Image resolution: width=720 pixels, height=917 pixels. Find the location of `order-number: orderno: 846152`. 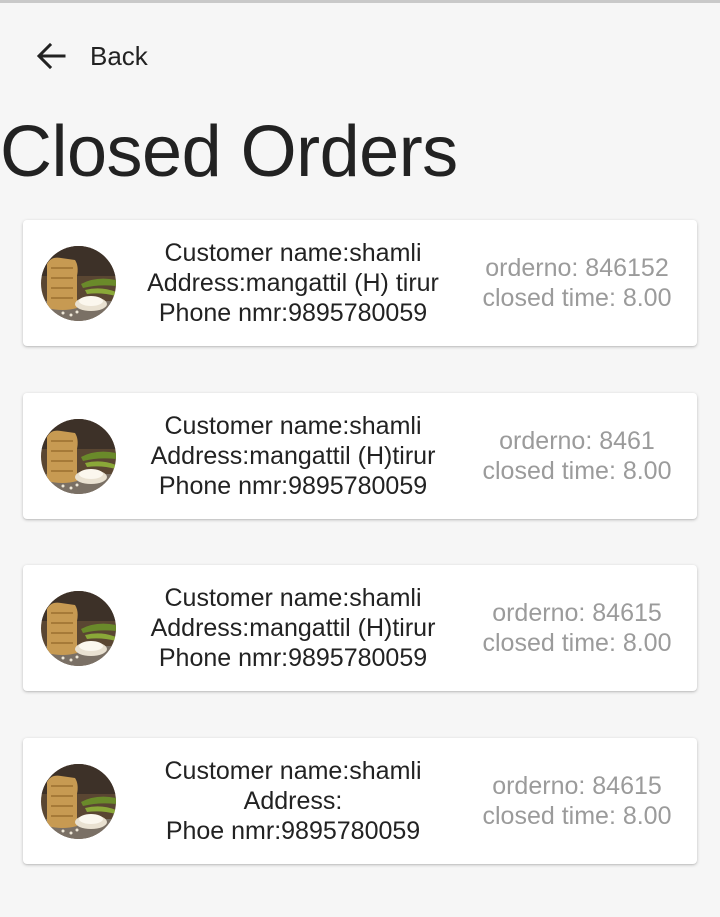

order-number: orderno: 846152 is located at coordinates (577, 268).